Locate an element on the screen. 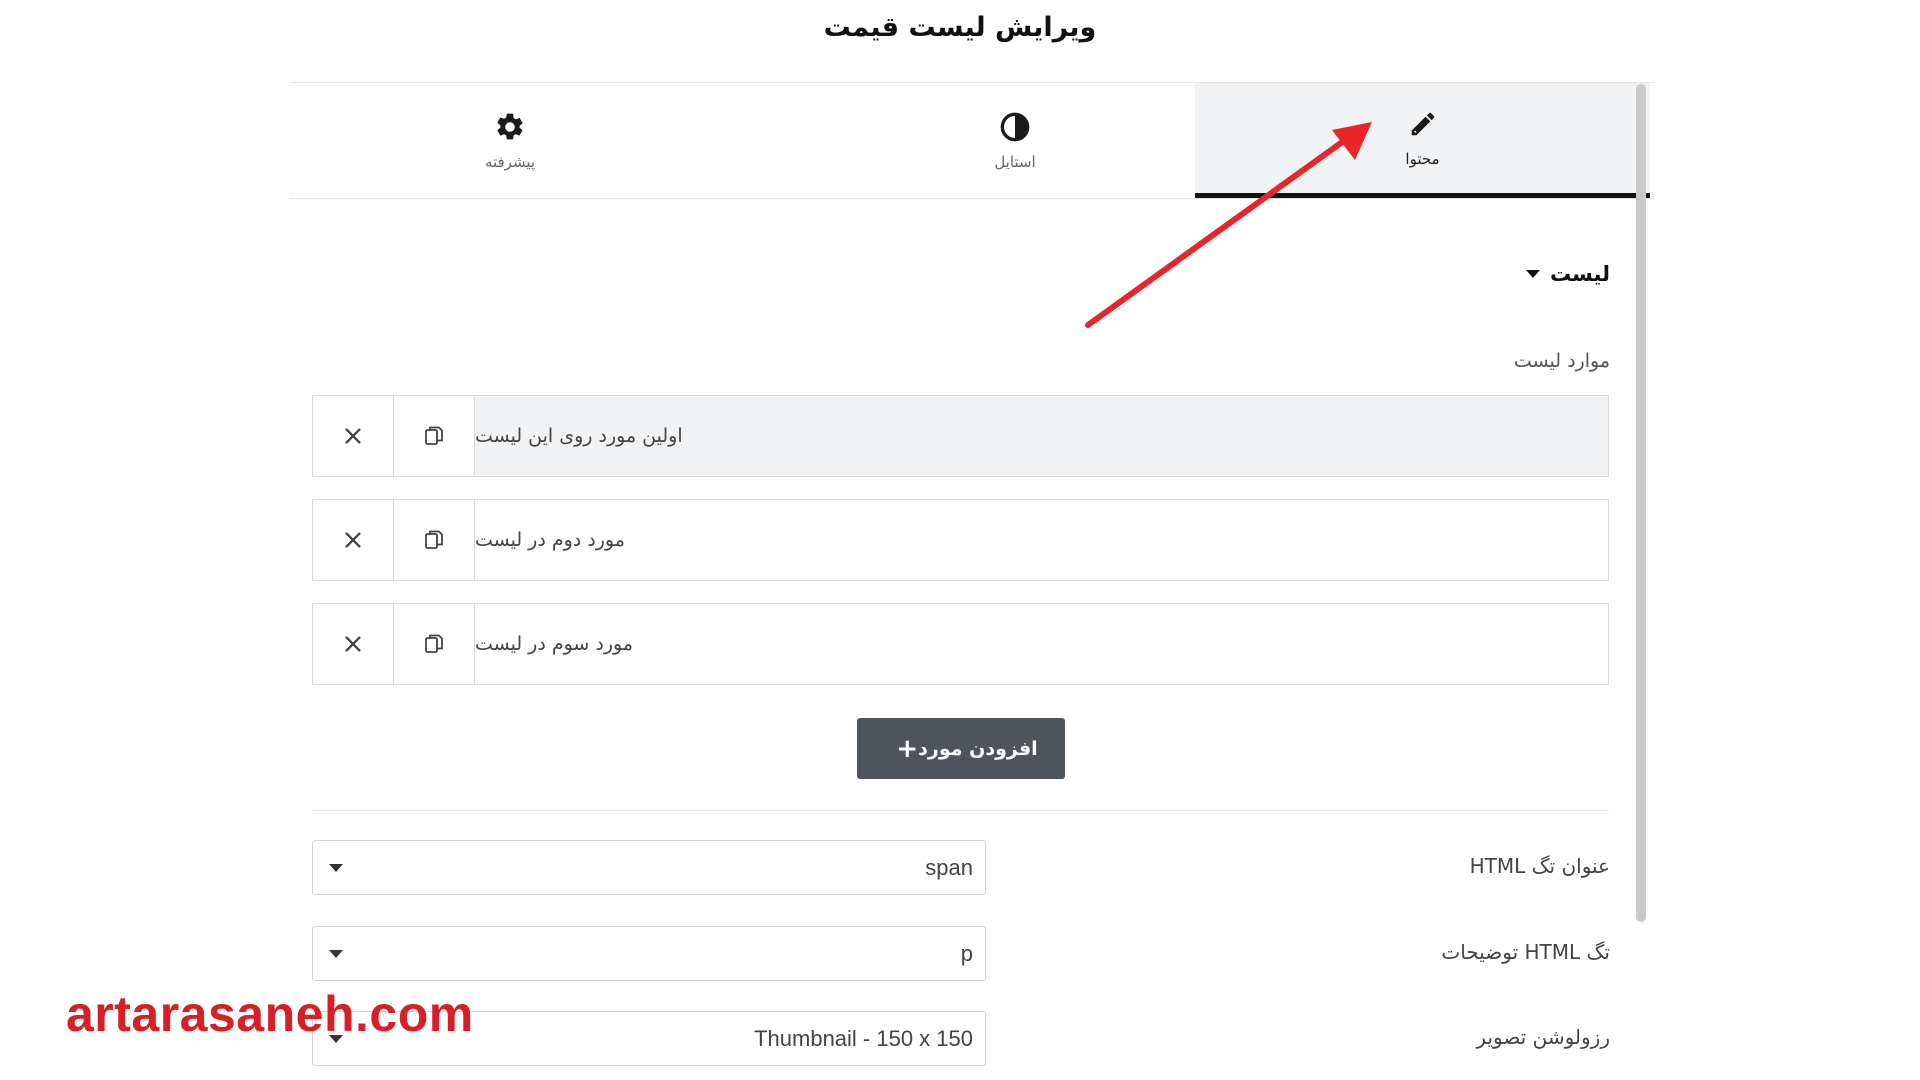 This screenshot has height=1080, width=1920. tab-advanced: پیشرفته is located at coordinates (510, 140).